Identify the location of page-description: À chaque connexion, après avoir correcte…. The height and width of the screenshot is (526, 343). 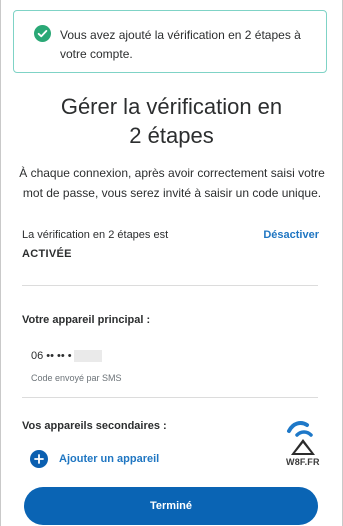
(172, 183).